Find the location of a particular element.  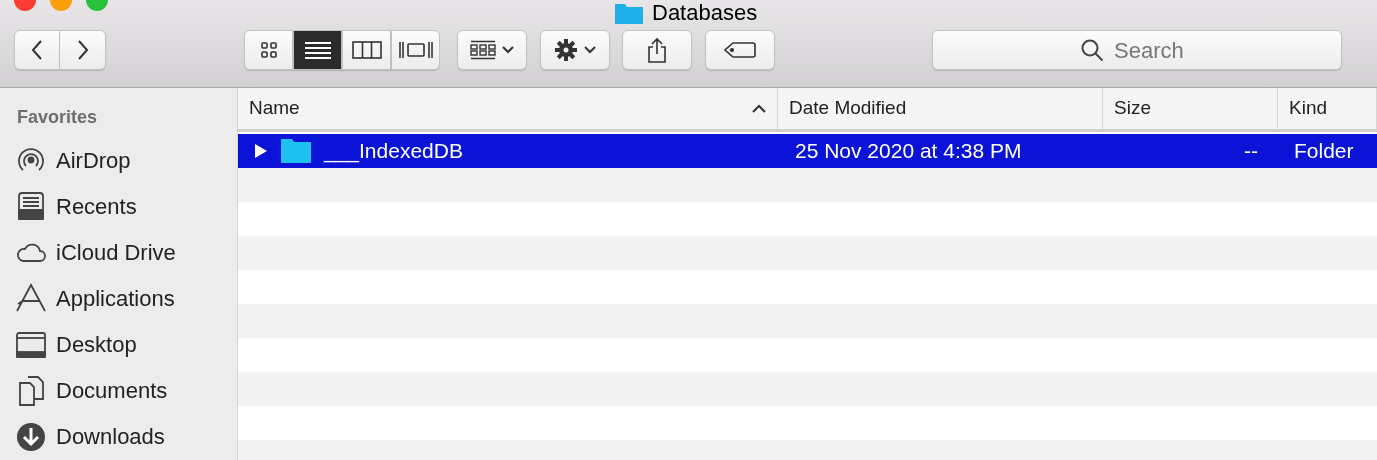

column-header: Size is located at coordinates (1190, 108).